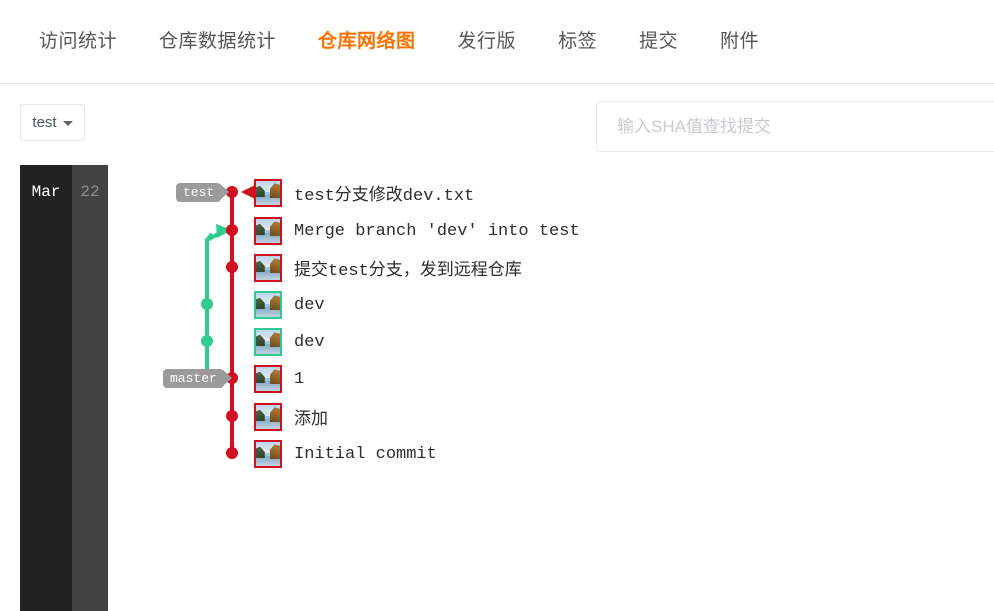 The width and height of the screenshot is (994, 611). I want to click on commit-row: 提交test分支，发到远程仓库, so click(388, 268).